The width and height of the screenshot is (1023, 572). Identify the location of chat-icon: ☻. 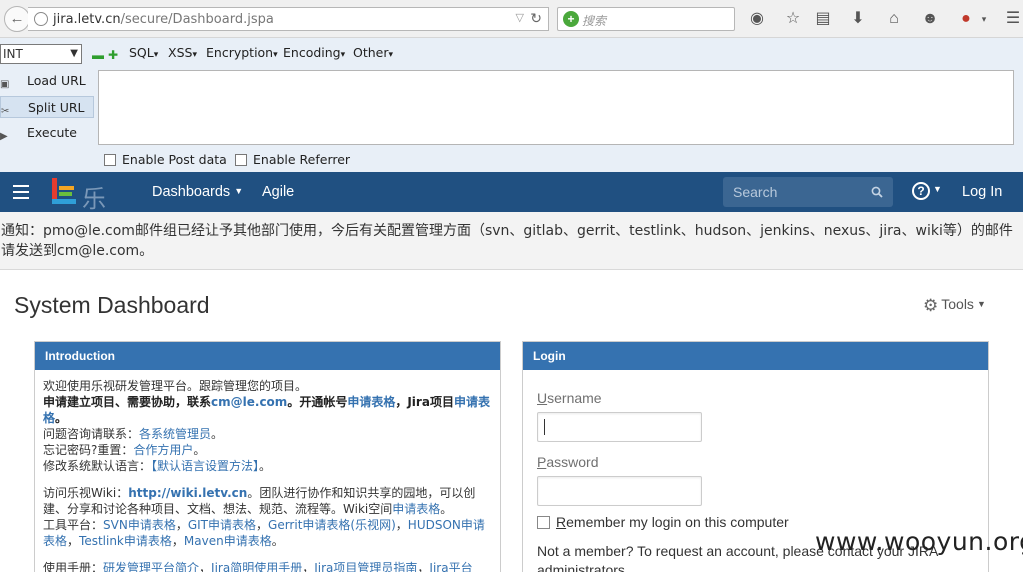
(930, 19).